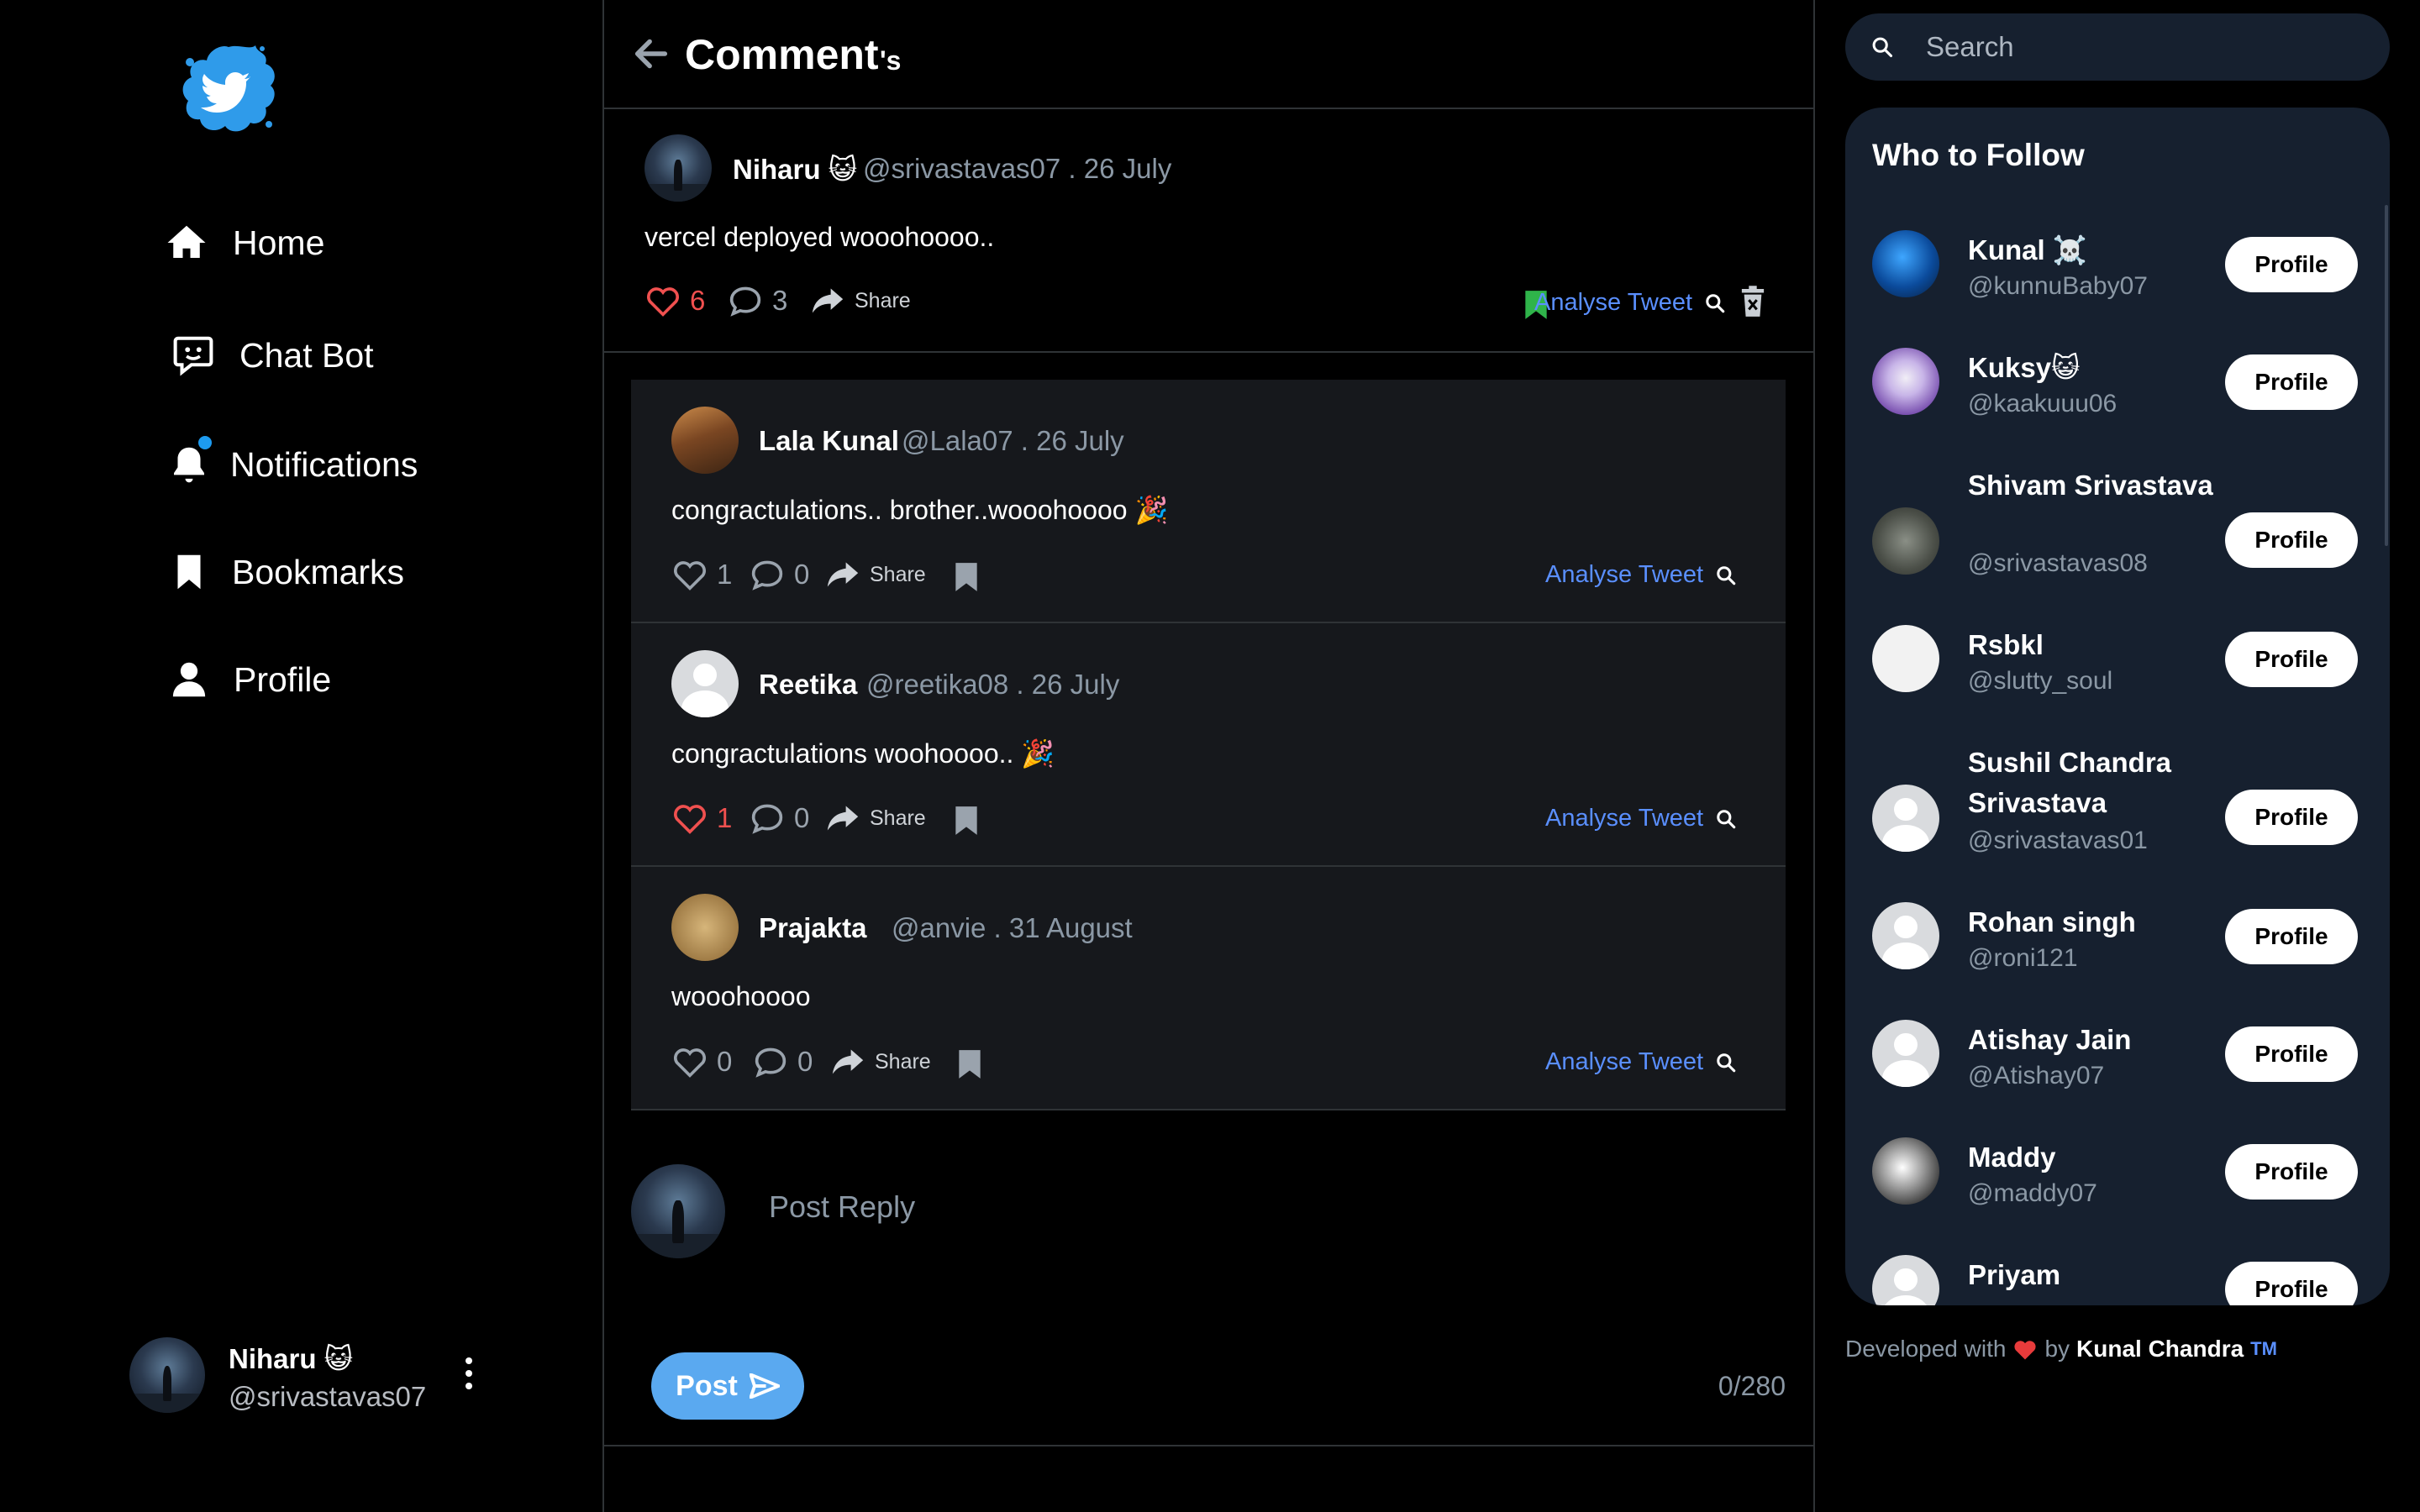 The height and width of the screenshot is (1512, 2420). I want to click on who-to-follow-title: Who to Follow, so click(1979, 155).